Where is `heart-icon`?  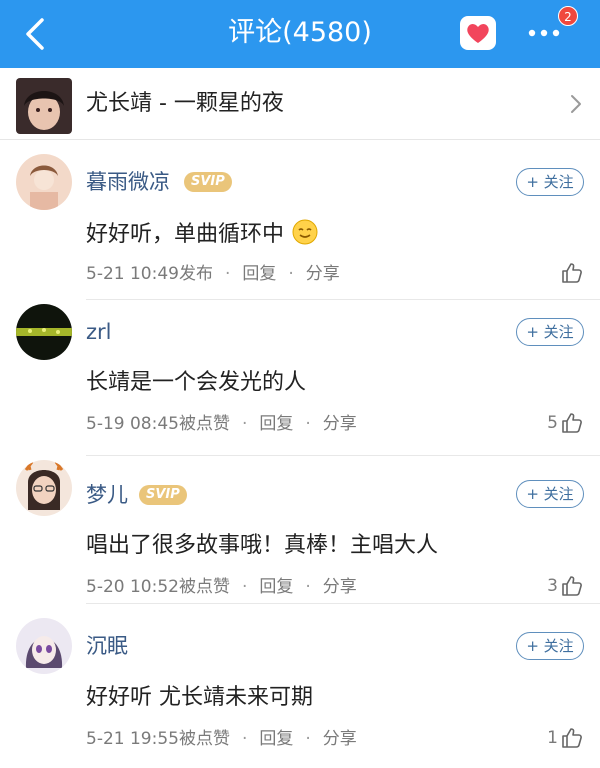
heart-icon is located at coordinates (478, 33).